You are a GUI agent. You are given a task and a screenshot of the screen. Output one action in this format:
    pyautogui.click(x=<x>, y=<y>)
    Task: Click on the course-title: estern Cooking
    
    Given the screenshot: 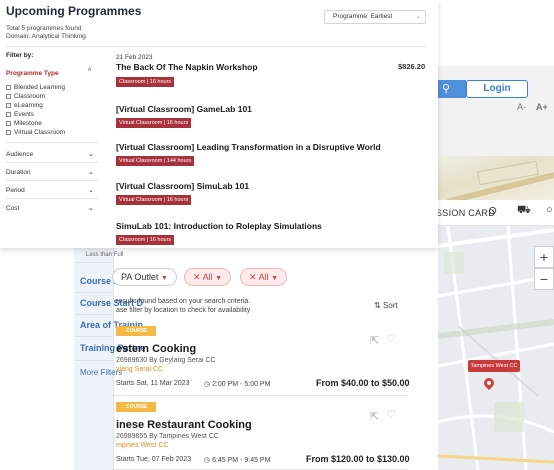 What is the action you would take?
    pyautogui.click(x=156, y=349)
    